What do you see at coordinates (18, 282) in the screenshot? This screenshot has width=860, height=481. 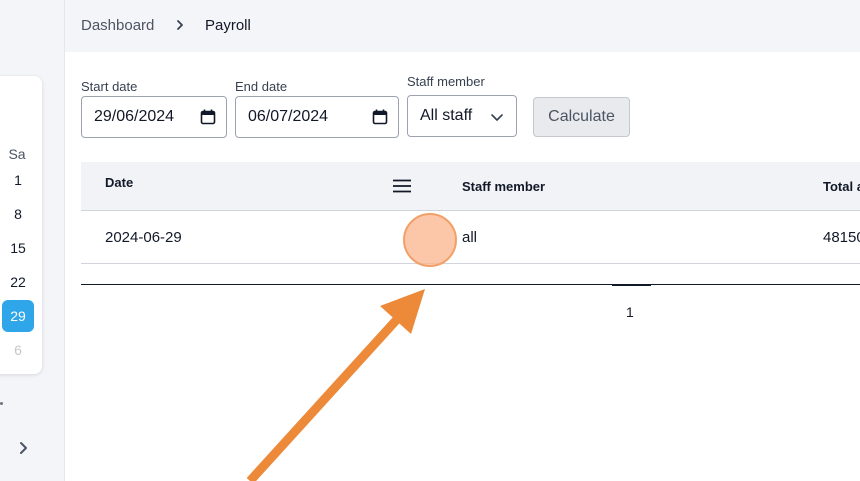 I see `calendar-day: 22` at bounding box center [18, 282].